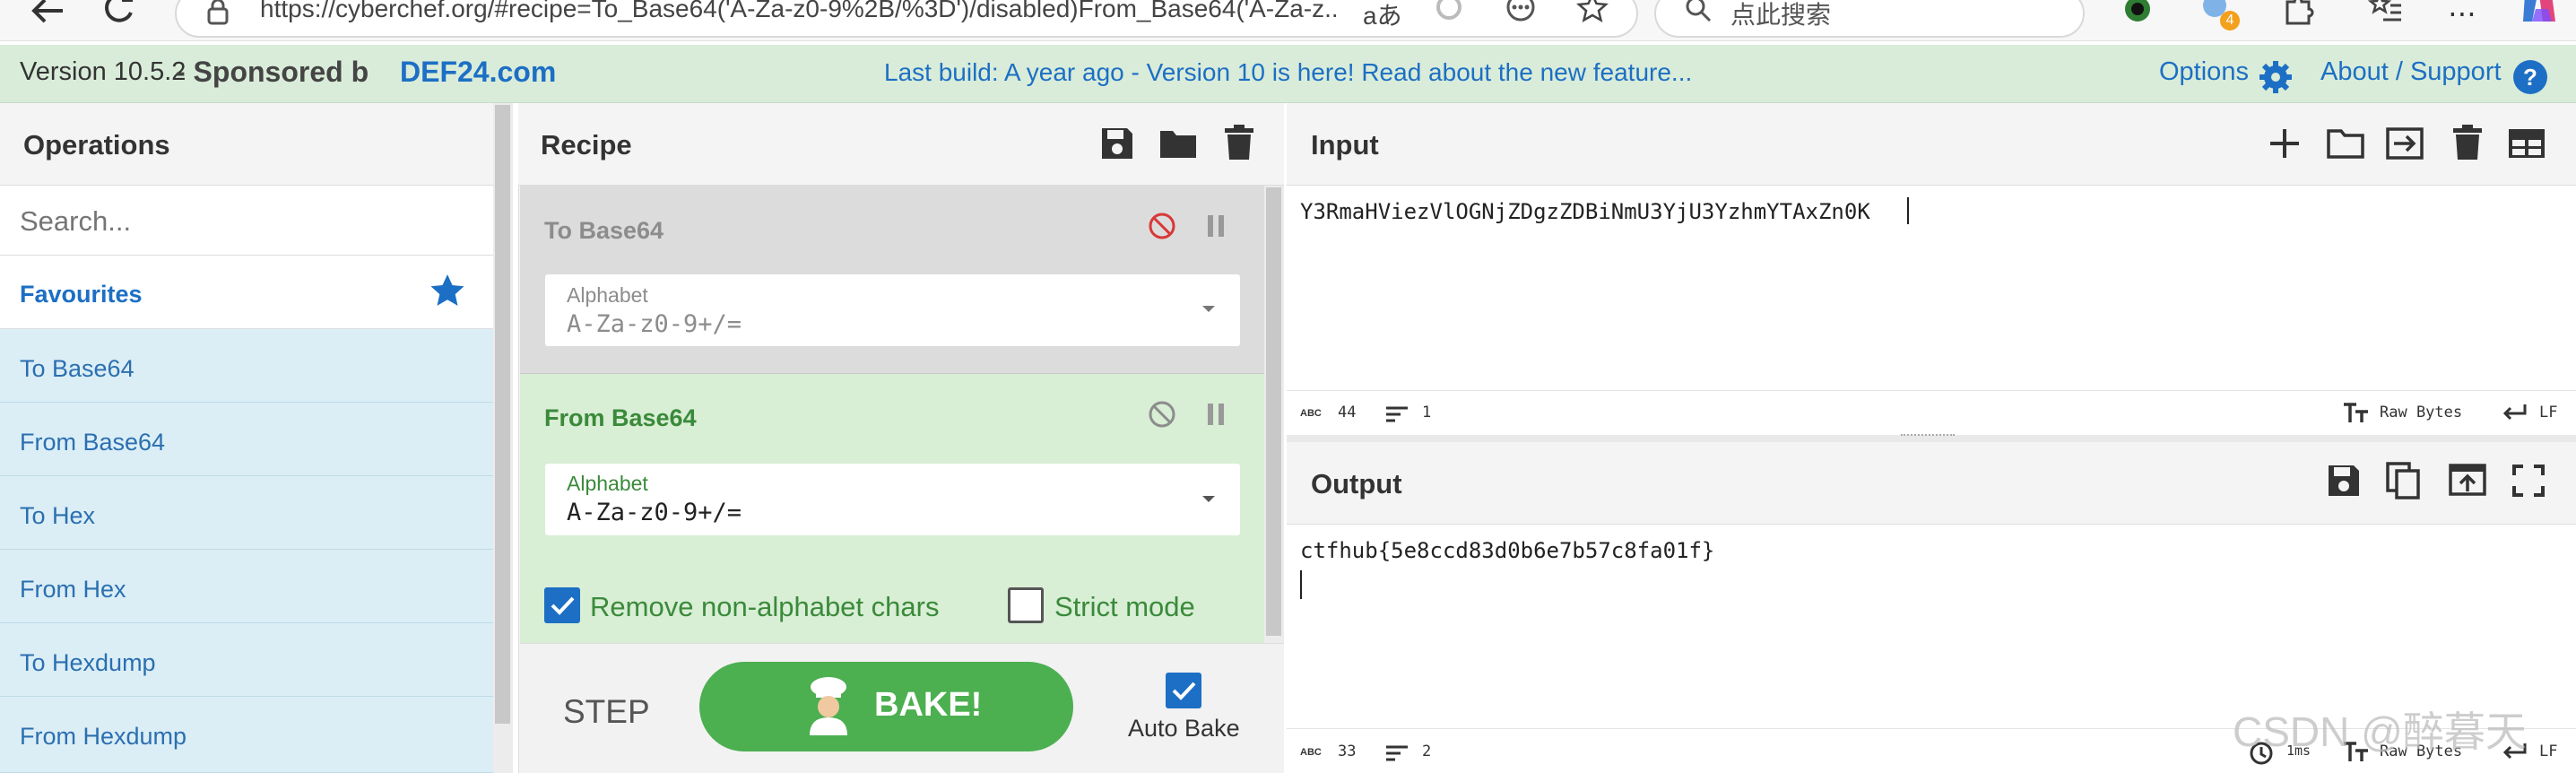 The width and height of the screenshot is (2576, 773). I want to click on output-header, so click(1931, 483).